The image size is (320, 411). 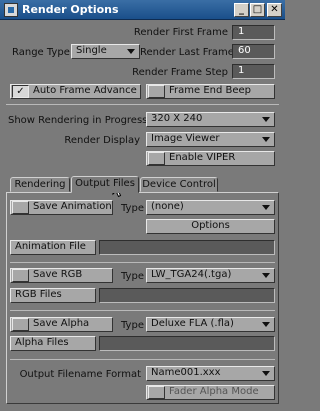 What do you see at coordinates (156, 158) in the screenshot?
I see `enable-mpeg-check` at bounding box center [156, 158].